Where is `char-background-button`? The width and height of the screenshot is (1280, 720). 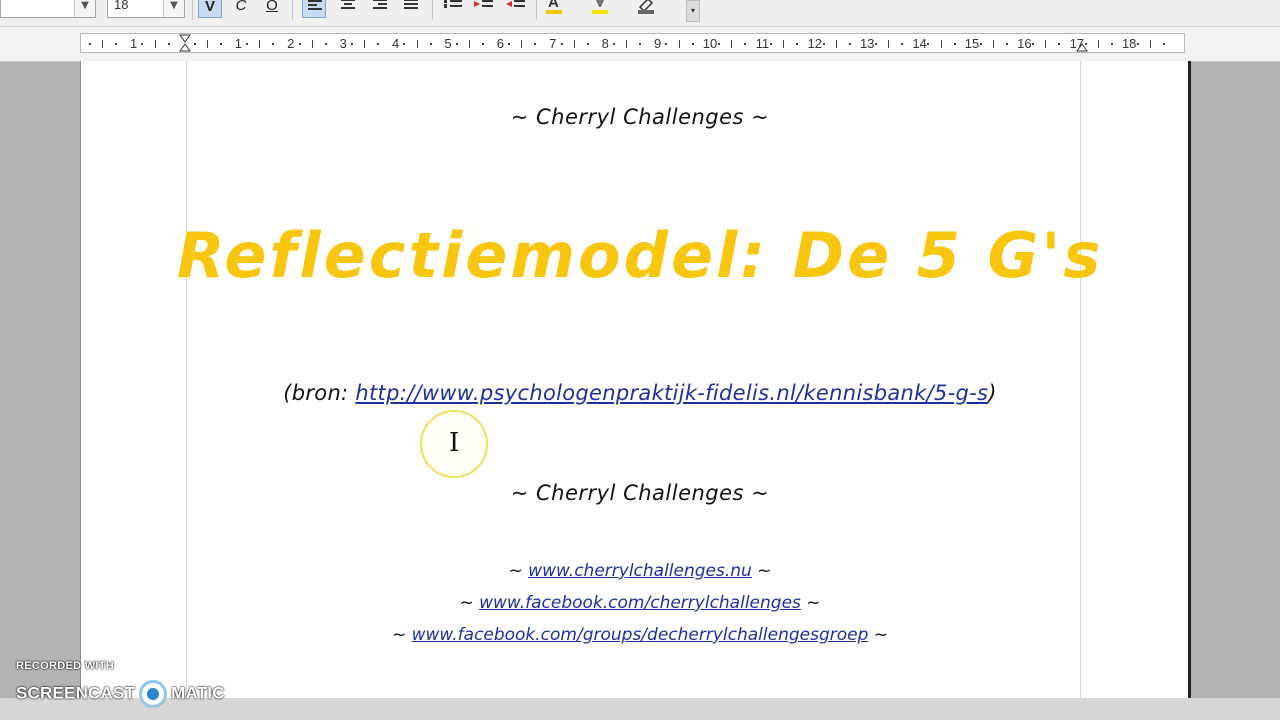
char-background-button is located at coordinates (647, 8).